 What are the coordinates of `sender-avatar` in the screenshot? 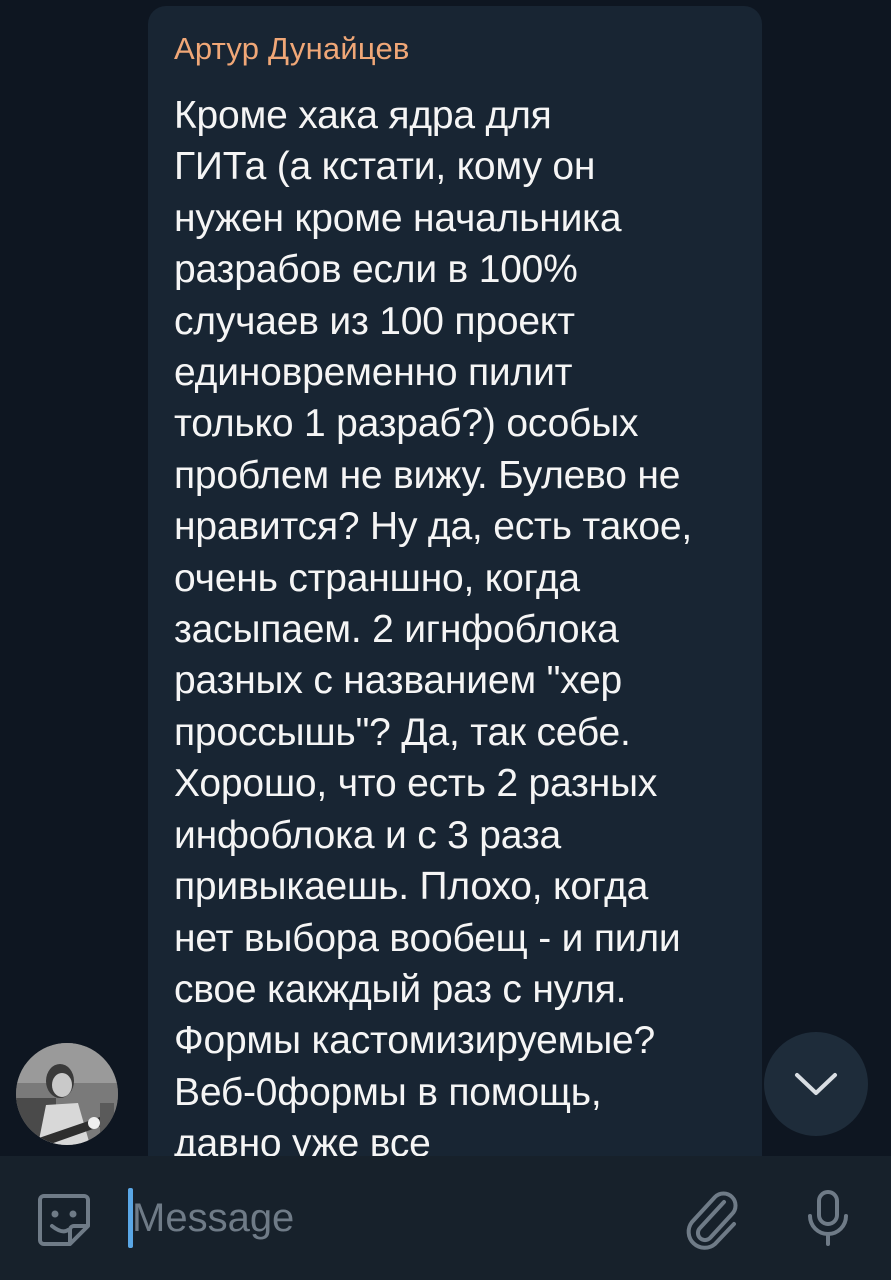 It's located at (67, 1094).